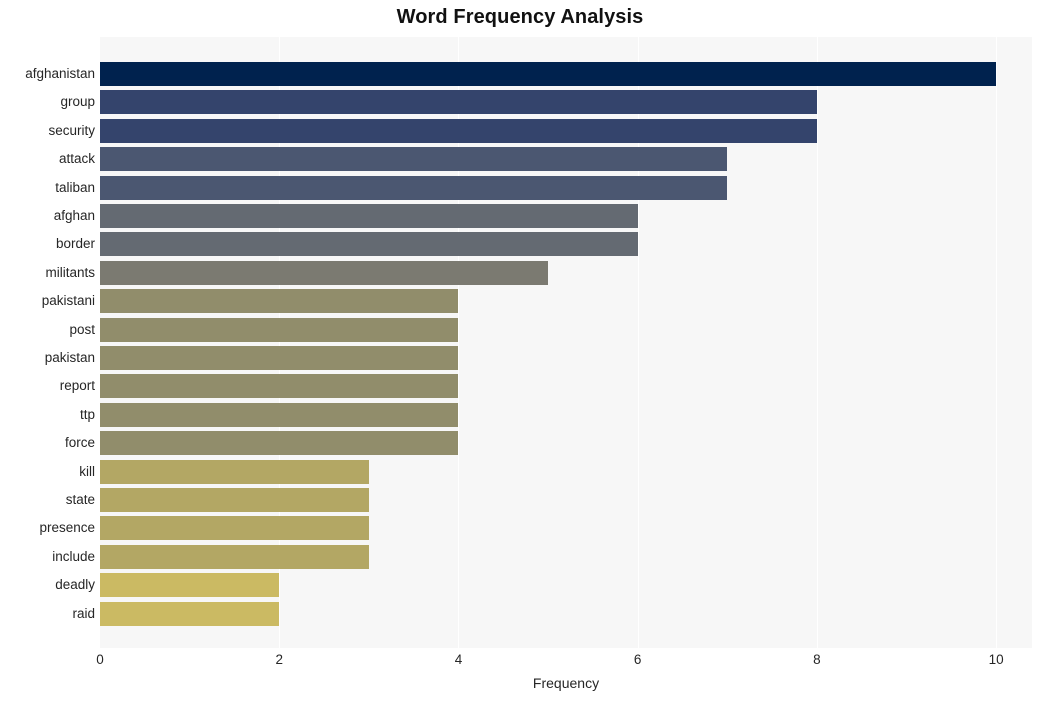  I want to click on x-tick-label: 6, so click(637, 659).